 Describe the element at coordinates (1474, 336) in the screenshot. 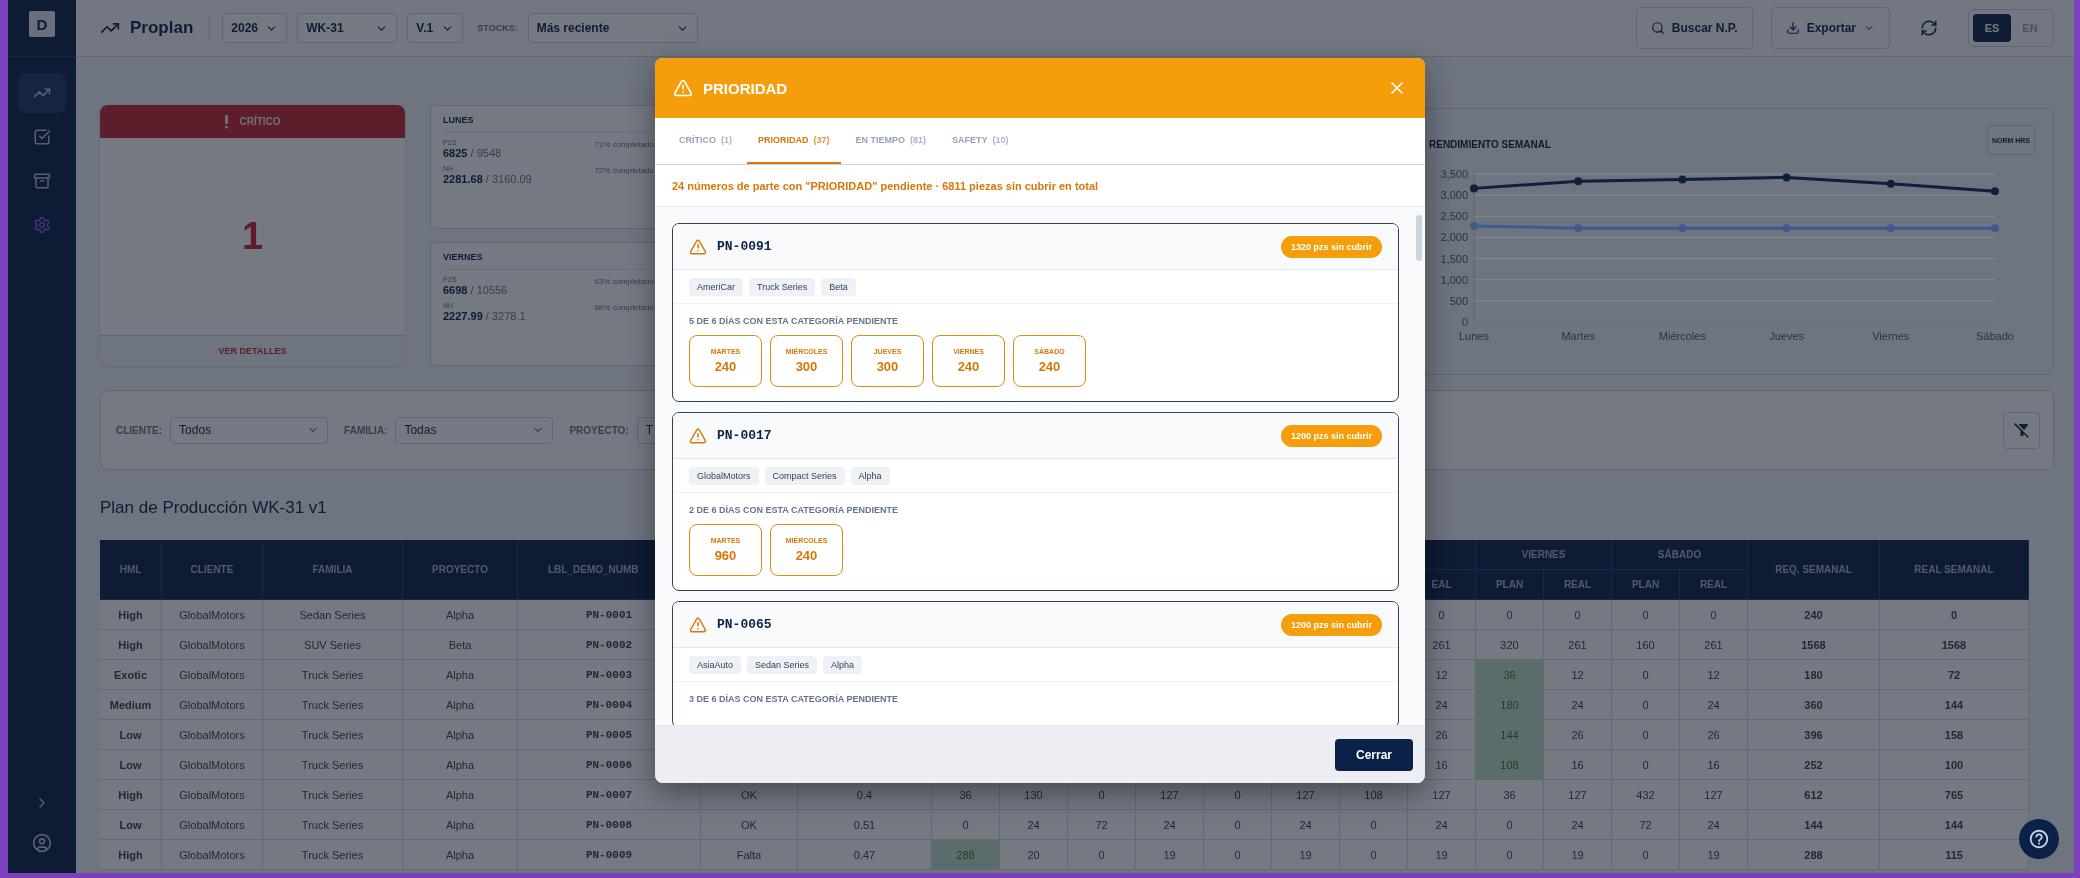

I see `x-tick-label: Lunes` at that location.